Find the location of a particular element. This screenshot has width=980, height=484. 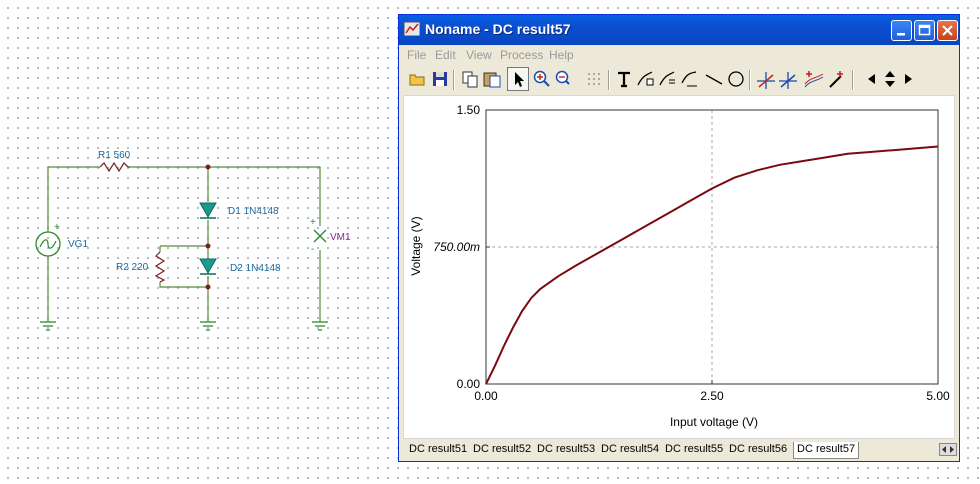

add-curve-icon is located at coordinates (814, 79).